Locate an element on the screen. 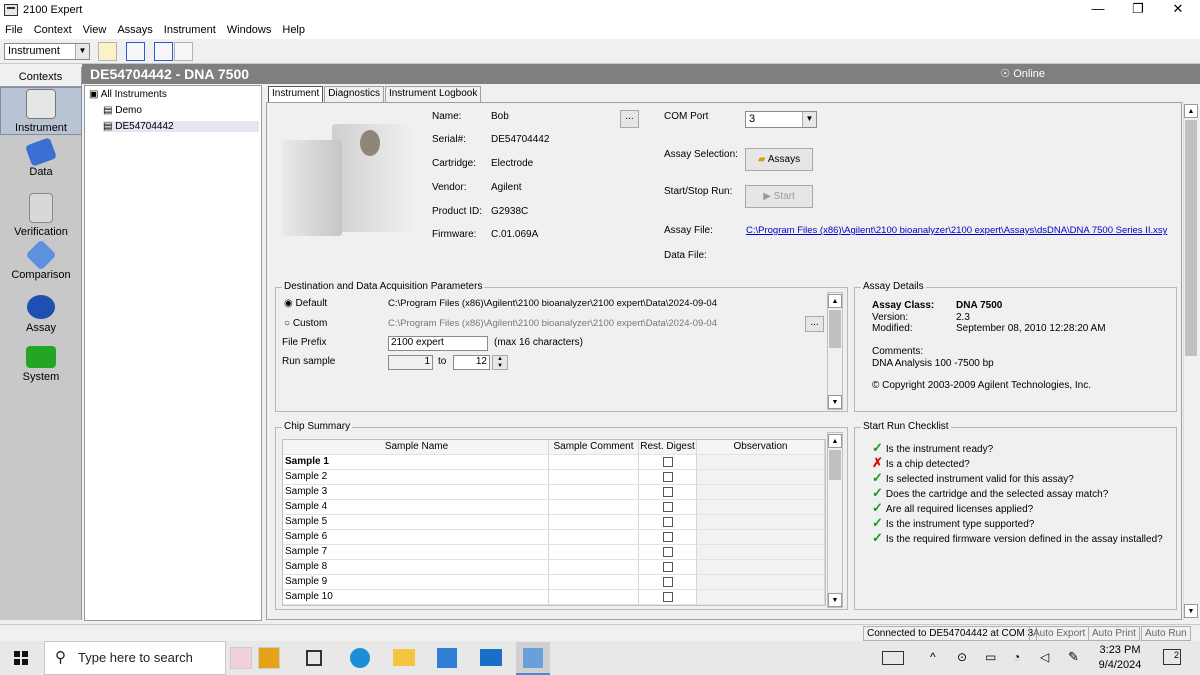  table-row: Sample 5 is located at coordinates (554, 522).